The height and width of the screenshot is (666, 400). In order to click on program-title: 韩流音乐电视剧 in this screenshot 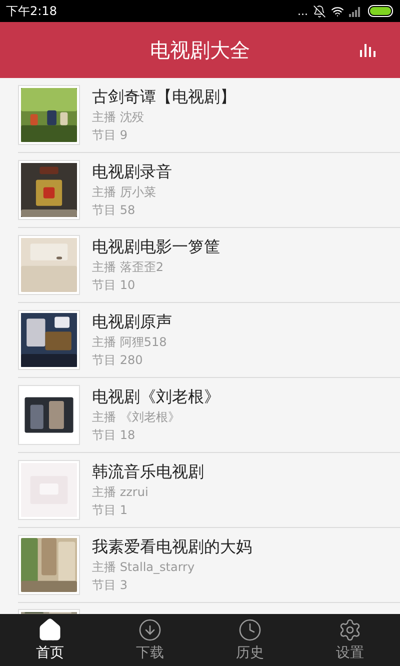, I will do `click(148, 472)`.